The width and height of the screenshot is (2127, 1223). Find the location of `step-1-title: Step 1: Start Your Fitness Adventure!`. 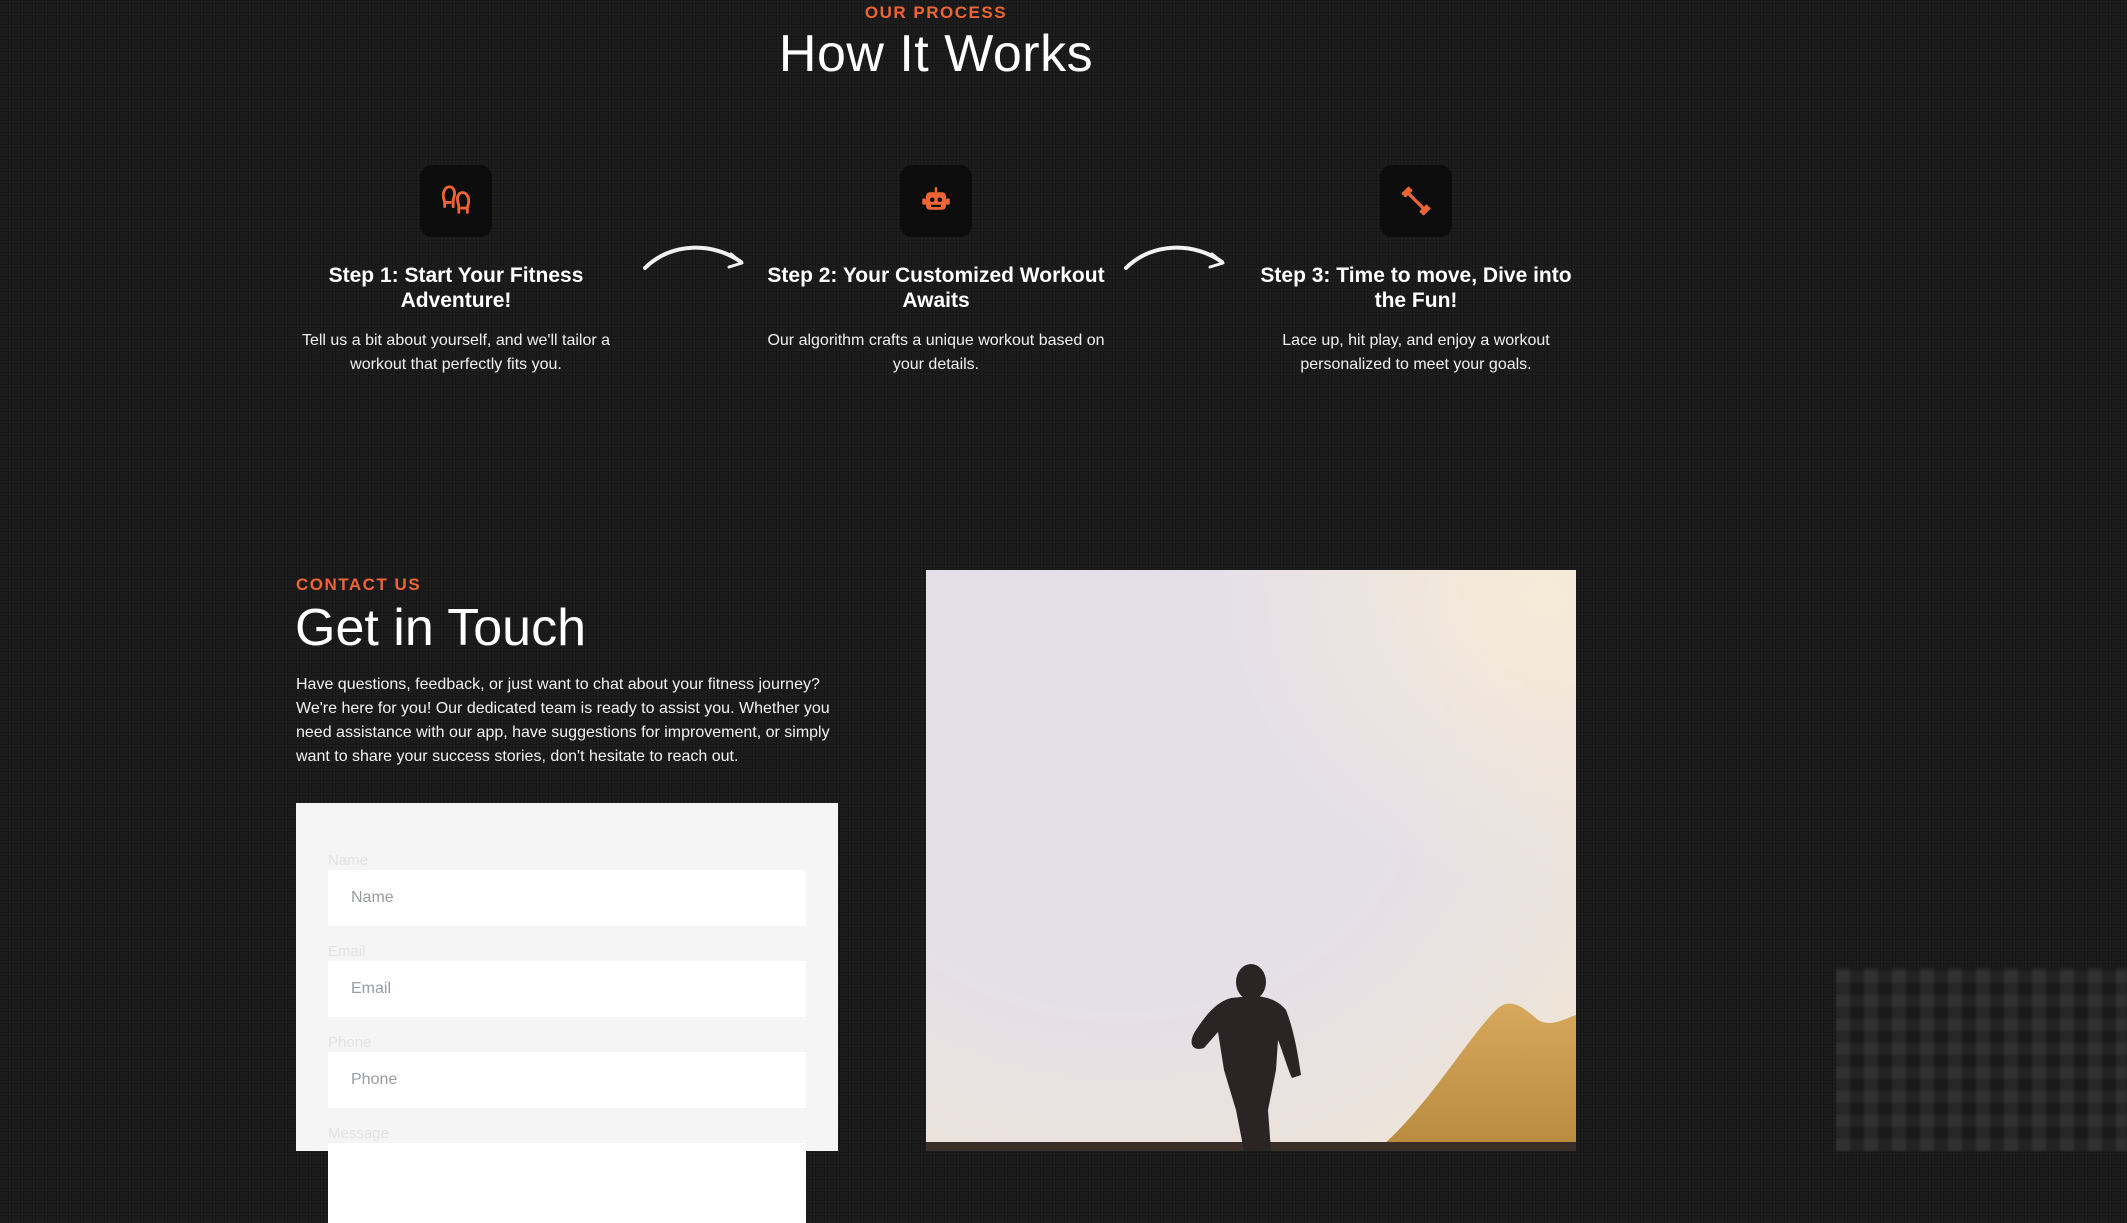

step-1-title: Step 1: Start Your Fitness Adventure! is located at coordinates (456, 288).